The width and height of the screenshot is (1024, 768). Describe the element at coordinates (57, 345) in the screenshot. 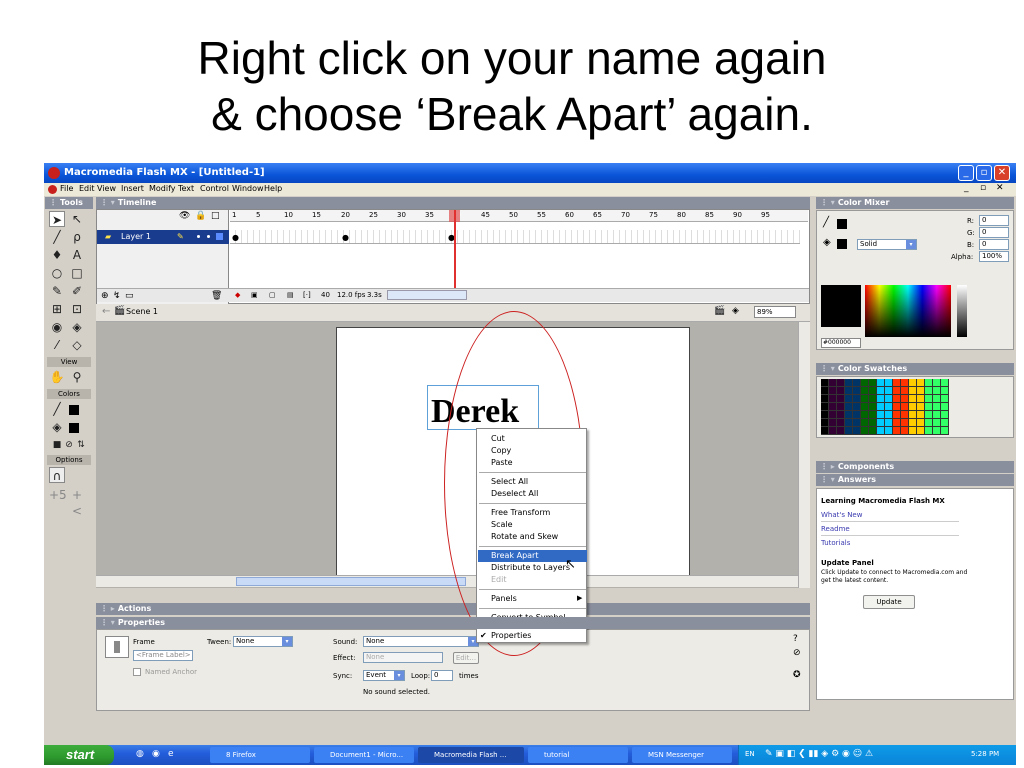

I see `eyedropper-tool-icon: ⁄` at that location.